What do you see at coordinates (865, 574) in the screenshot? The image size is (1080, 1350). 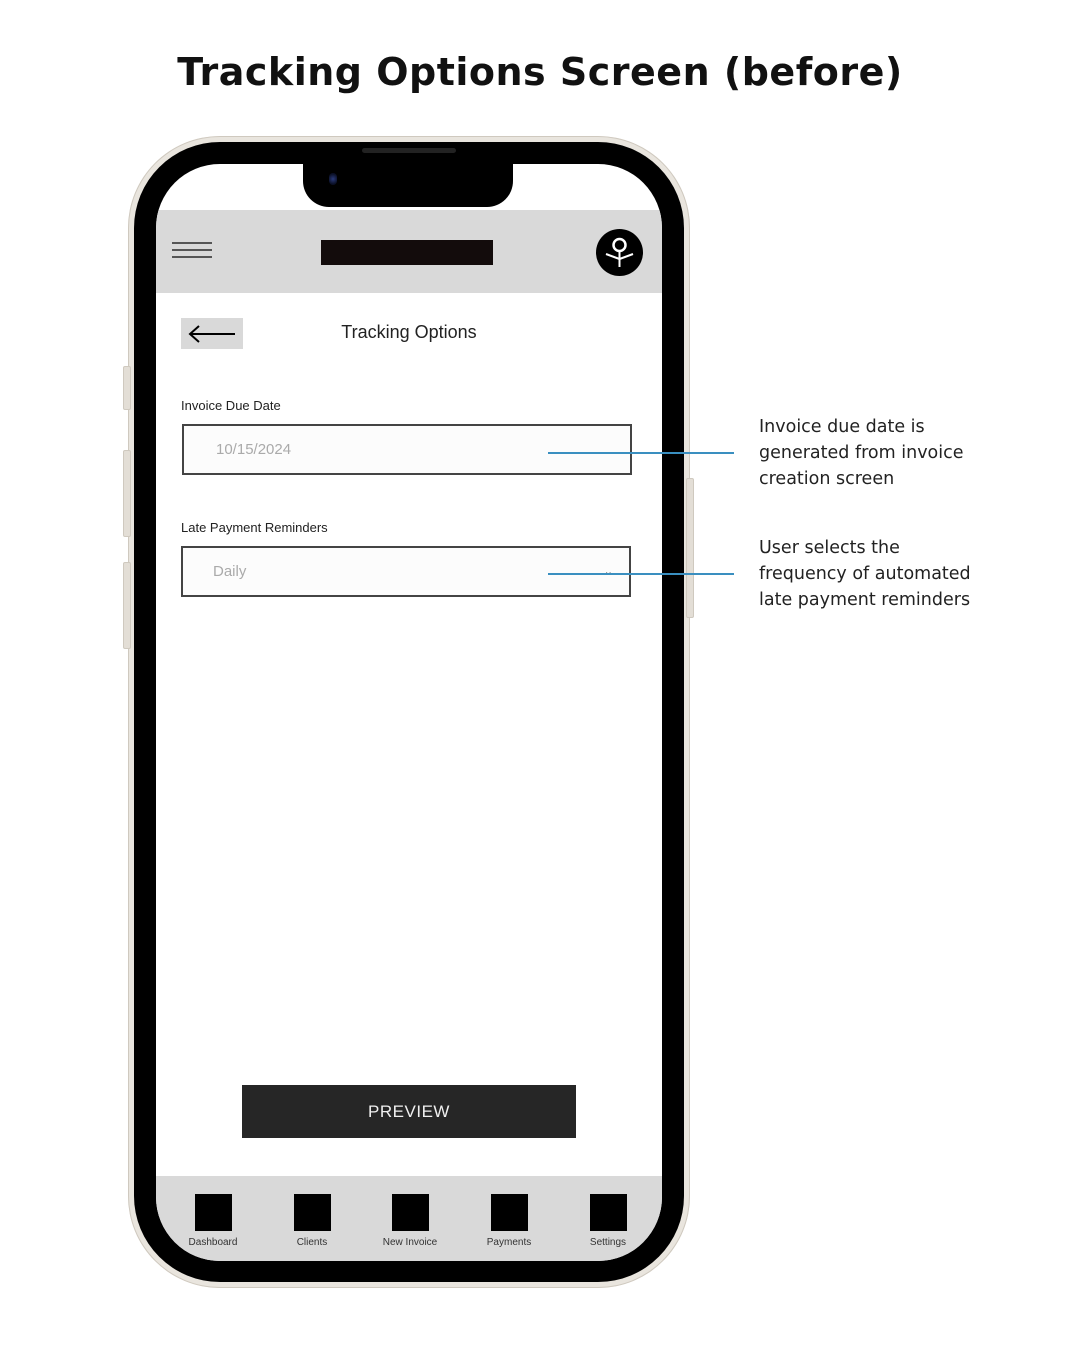 I see `annotation-line: frequency of automated` at bounding box center [865, 574].